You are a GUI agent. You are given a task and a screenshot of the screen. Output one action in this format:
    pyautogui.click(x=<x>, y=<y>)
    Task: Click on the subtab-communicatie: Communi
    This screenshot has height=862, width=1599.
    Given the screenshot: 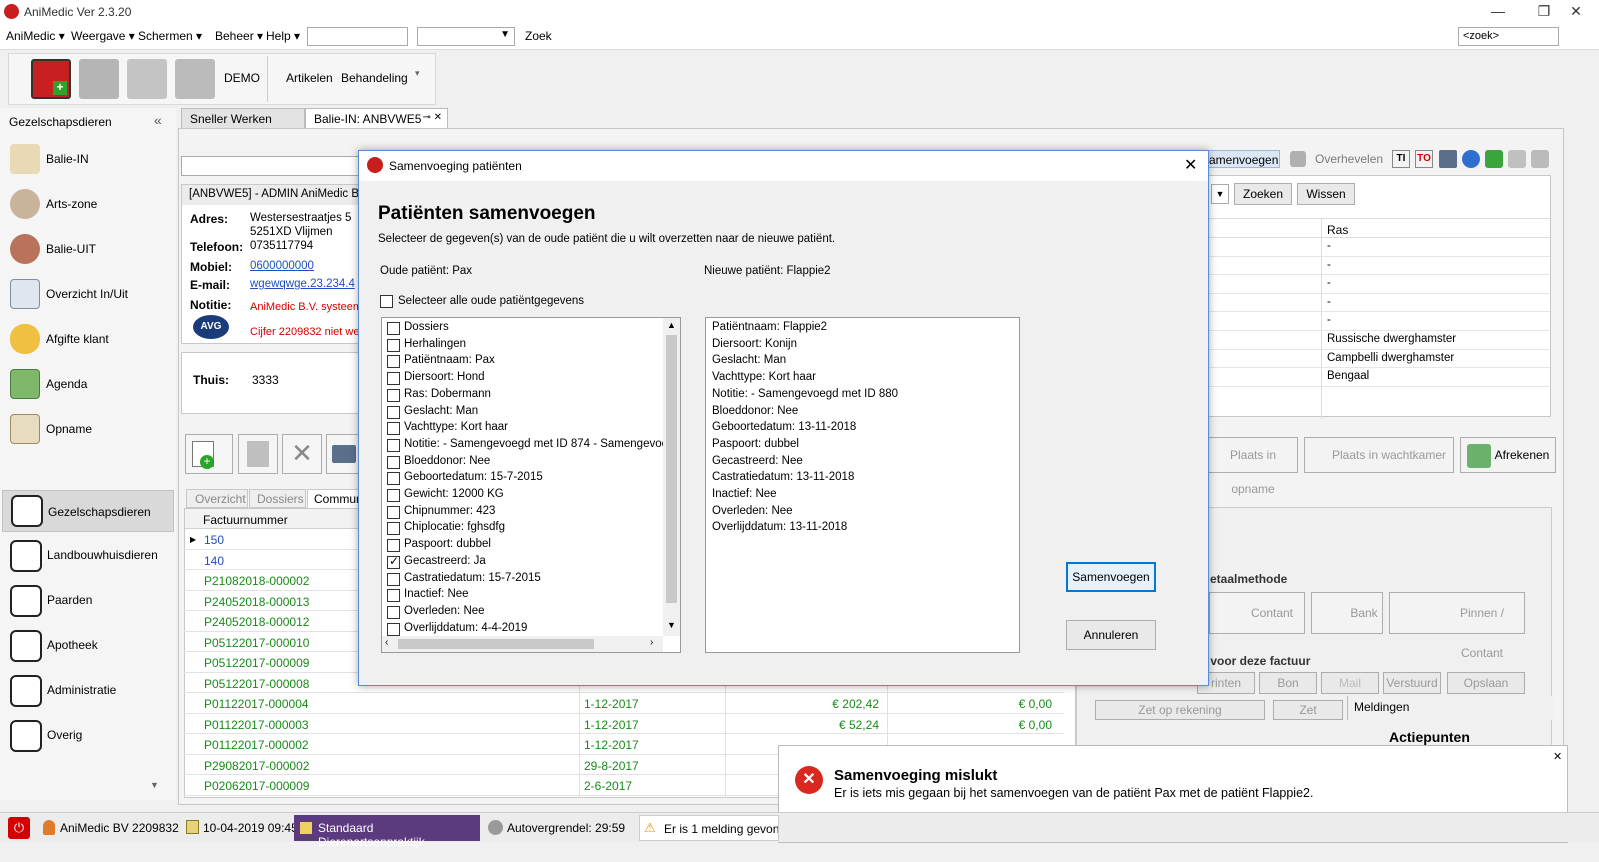 What is the action you would take?
    pyautogui.click(x=334, y=498)
    